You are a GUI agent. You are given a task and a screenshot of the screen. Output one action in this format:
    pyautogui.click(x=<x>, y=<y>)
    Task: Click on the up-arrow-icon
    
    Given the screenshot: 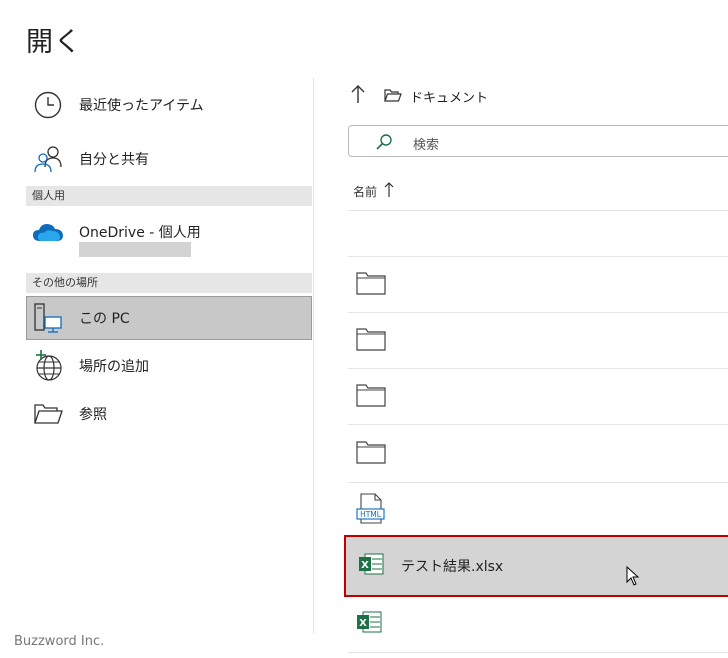 What is the action you would take?
    pyautogui.click(x=361, y=96)
    